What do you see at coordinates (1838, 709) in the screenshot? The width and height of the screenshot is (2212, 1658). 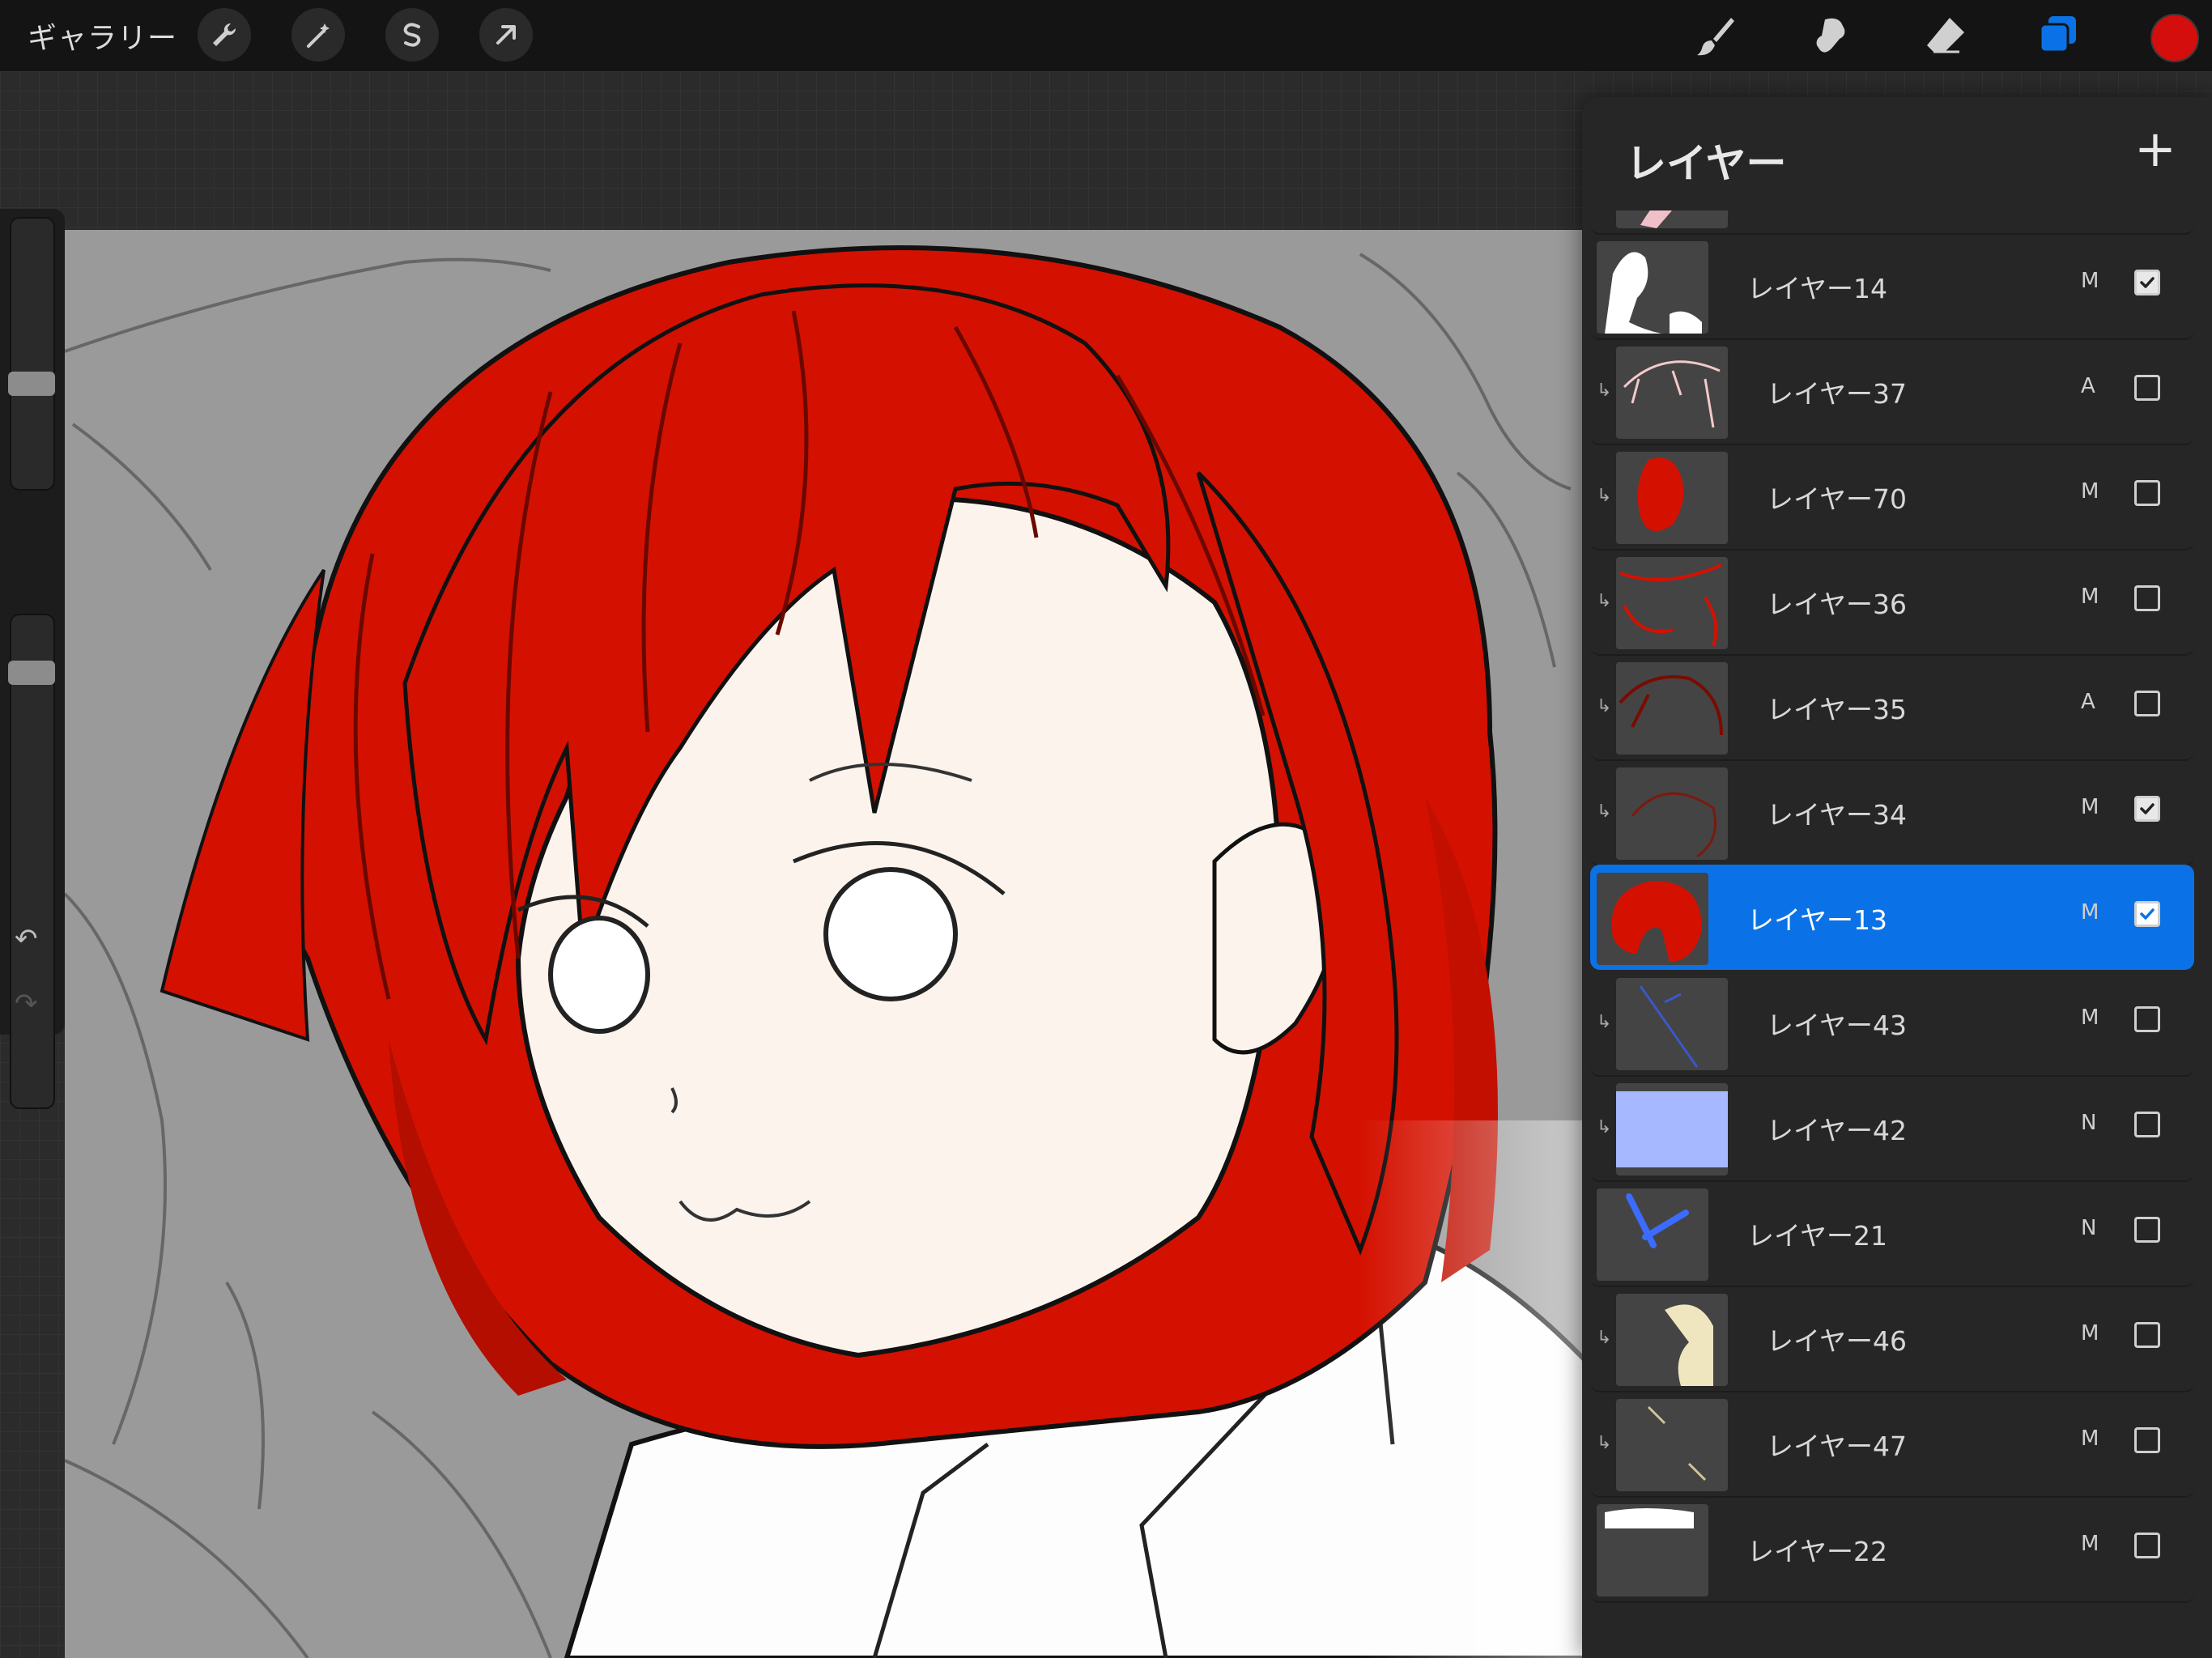 I see `layer-name: レイヤー35` at bounding box center [1838, 709].